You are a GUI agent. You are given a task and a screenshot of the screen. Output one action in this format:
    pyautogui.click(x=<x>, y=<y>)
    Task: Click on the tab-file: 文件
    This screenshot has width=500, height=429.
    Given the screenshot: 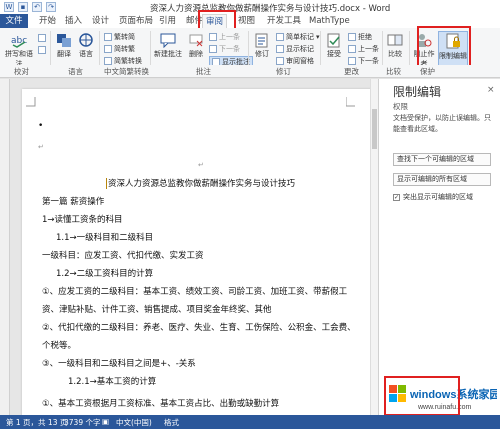 What is the action you would take?
    pyautogui.click(x=14, y=21)
    